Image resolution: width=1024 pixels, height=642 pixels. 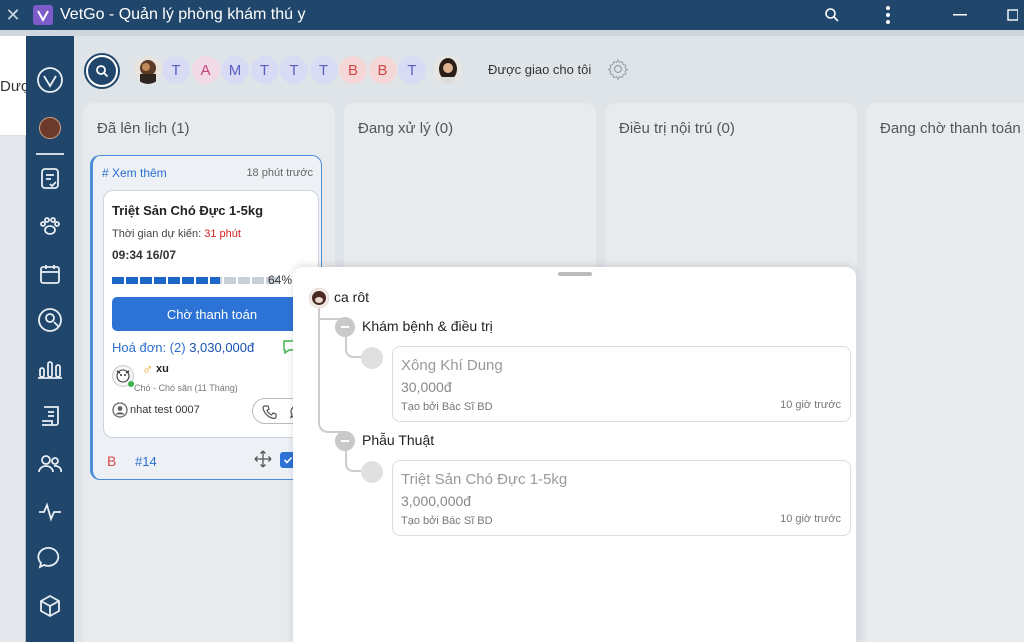 I want to click on health-icon, so click(x=50, y=512).